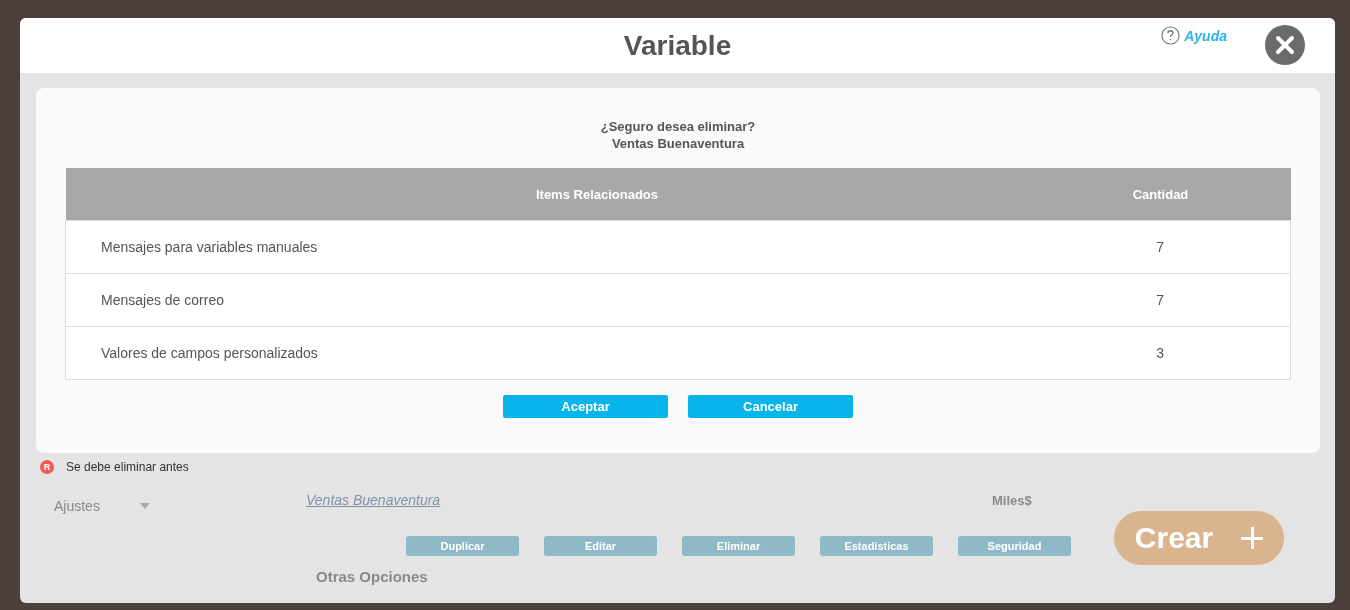  What do you see at coordinates (738, 546) in the screenshot?
I see `action-button: Eliminar` at bounding box center [738, 546].